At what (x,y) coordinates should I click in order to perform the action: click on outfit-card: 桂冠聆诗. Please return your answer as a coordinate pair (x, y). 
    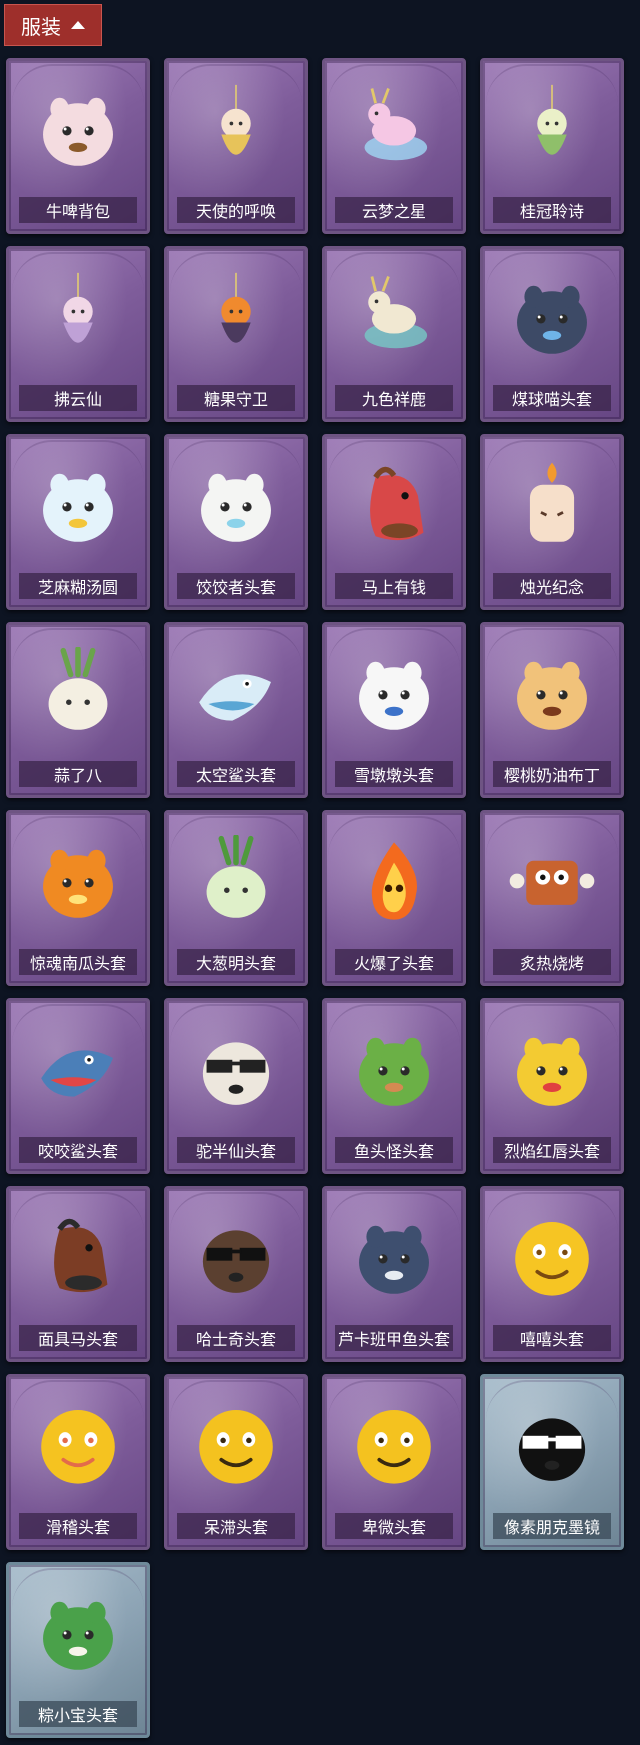
    Looking at the image, I should click on (552, 146).